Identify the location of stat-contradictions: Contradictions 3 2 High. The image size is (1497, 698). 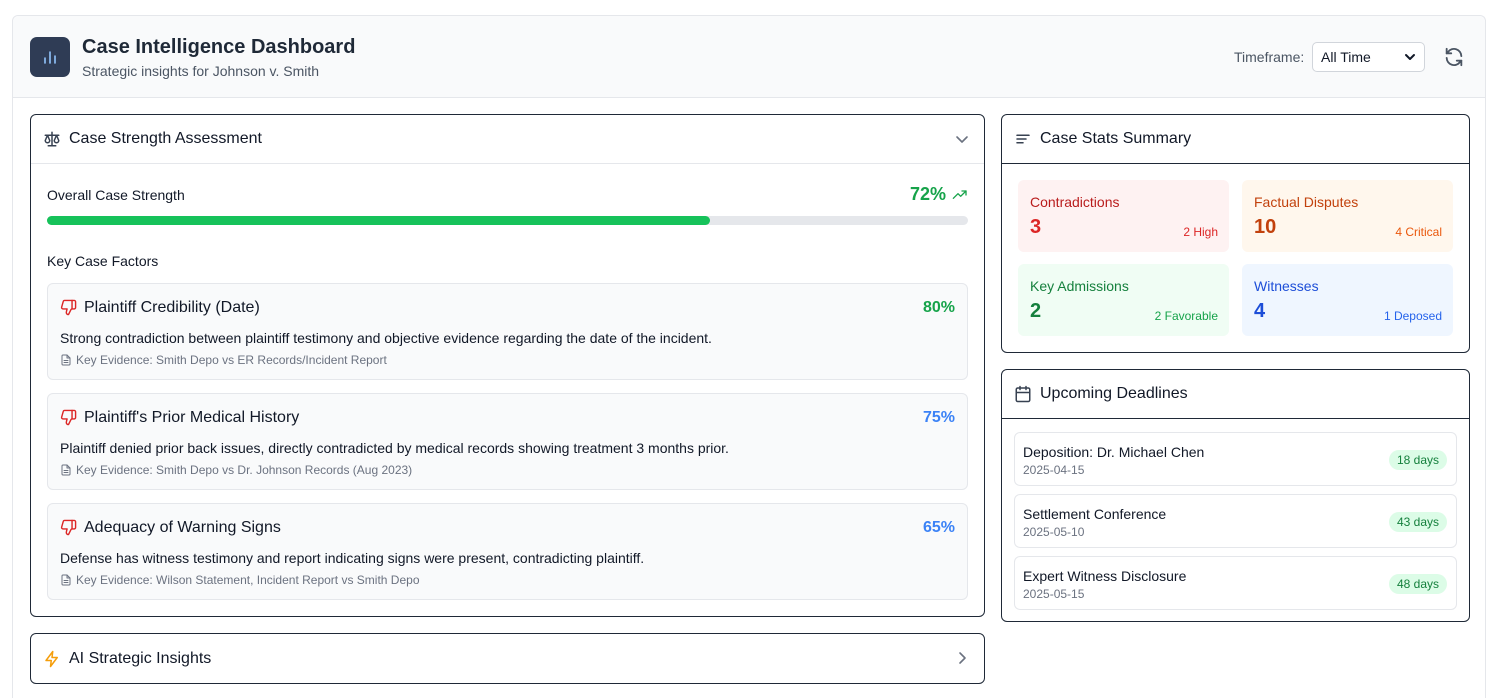
(1123, 216).